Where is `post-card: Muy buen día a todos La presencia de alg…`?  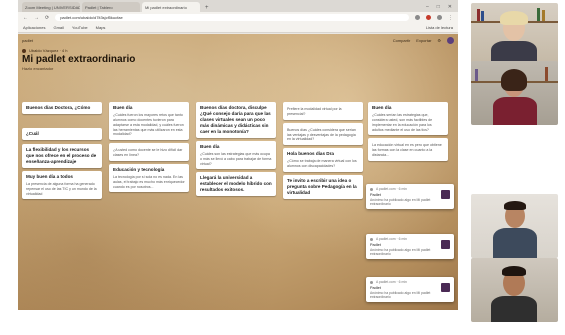
post-card: Muy buen día a todos La presencia de alg… is located at coordinates (62, 185).